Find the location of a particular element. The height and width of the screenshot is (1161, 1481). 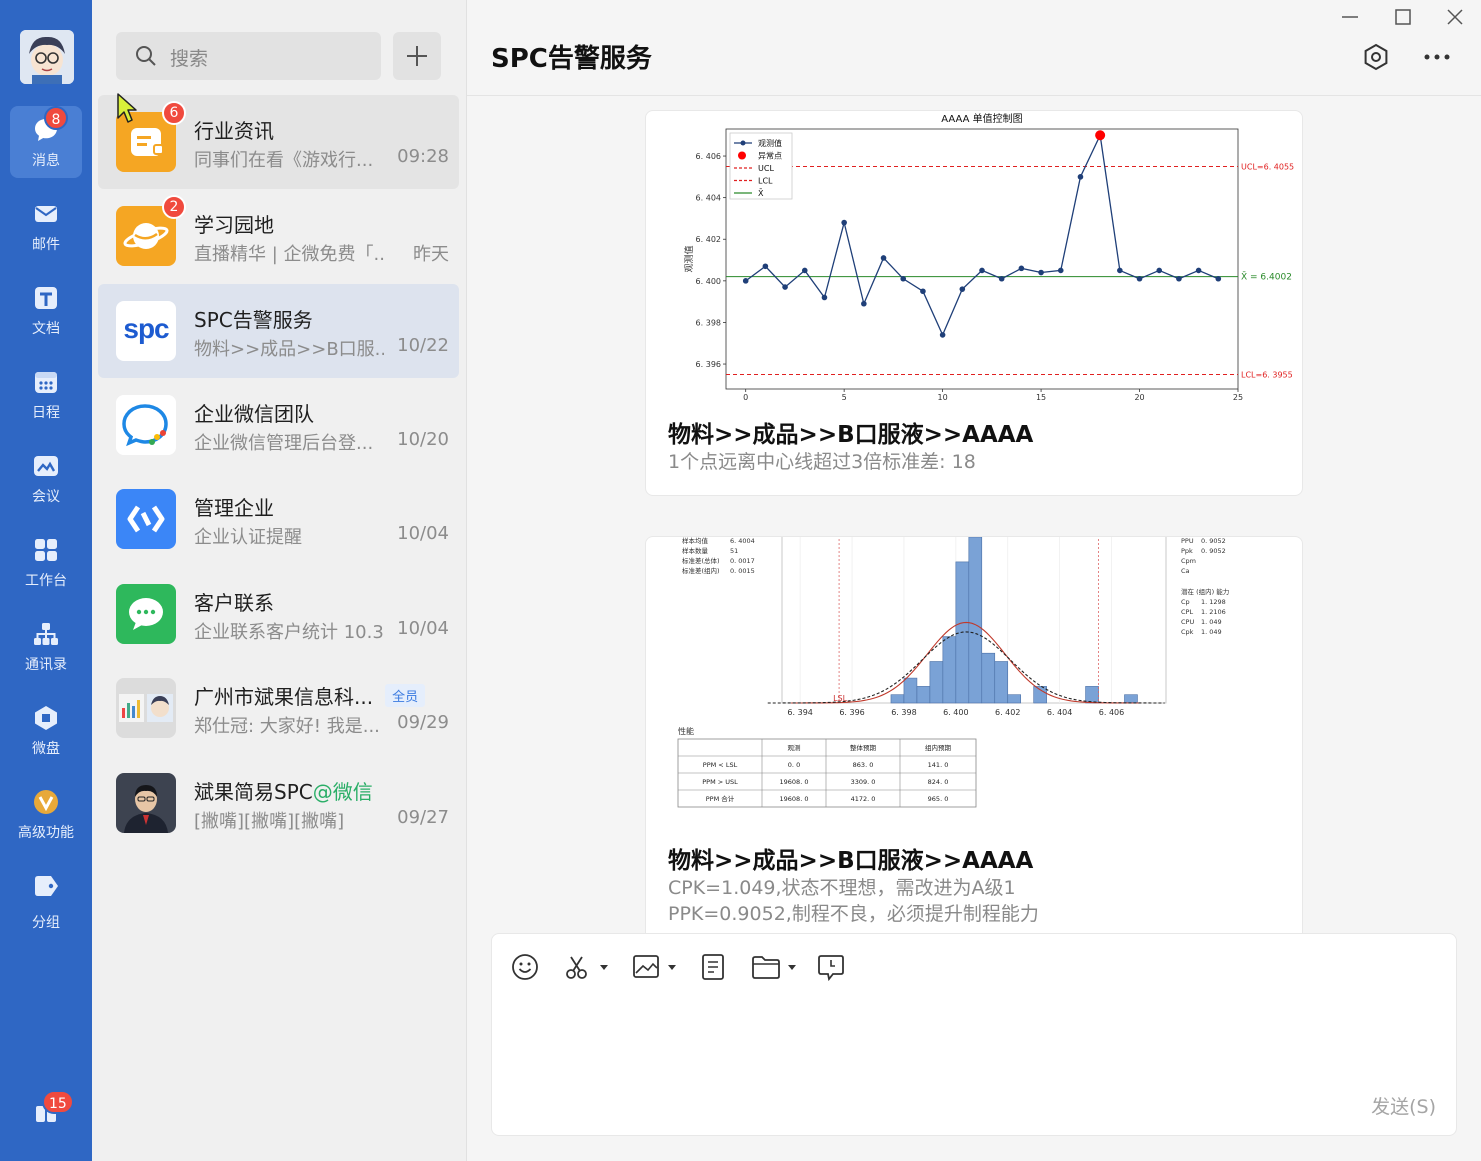

conversation-item: 斌果简易SPC@微信 [撇嘴][撇嘴][撇嘴] 09/27 is located at coordinates (278, 803).